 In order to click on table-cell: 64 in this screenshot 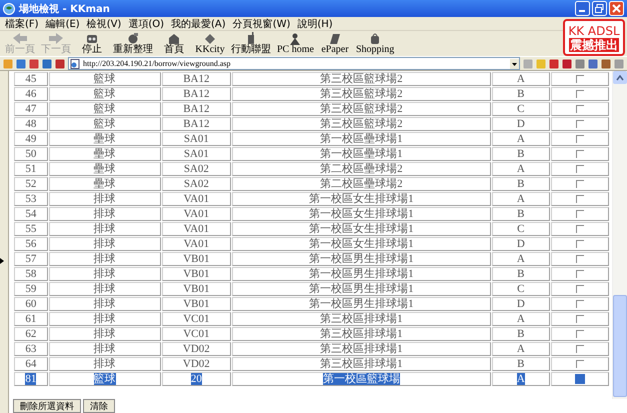, I will do `click(31, 364)`.